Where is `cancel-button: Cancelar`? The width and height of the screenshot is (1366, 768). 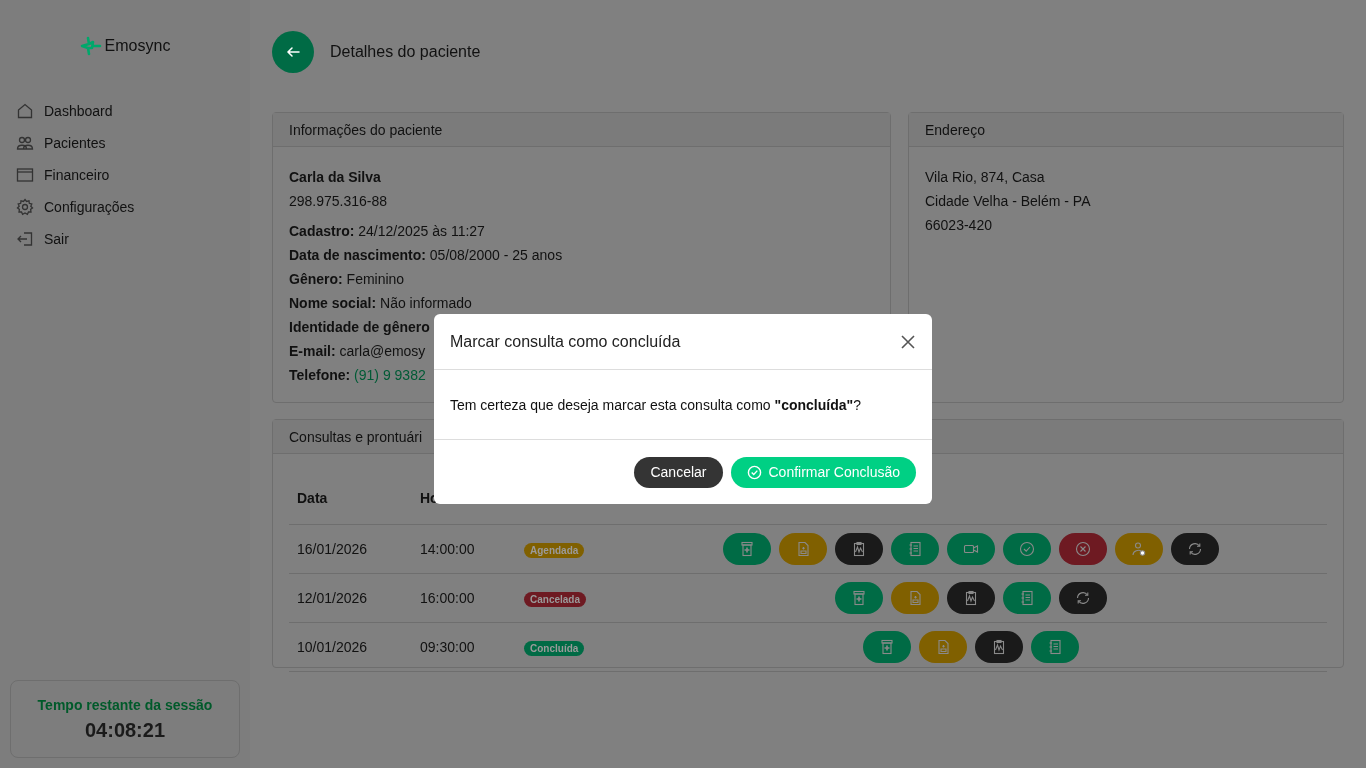 cancel-button: Cancelar is located at coordinates (678, 472).